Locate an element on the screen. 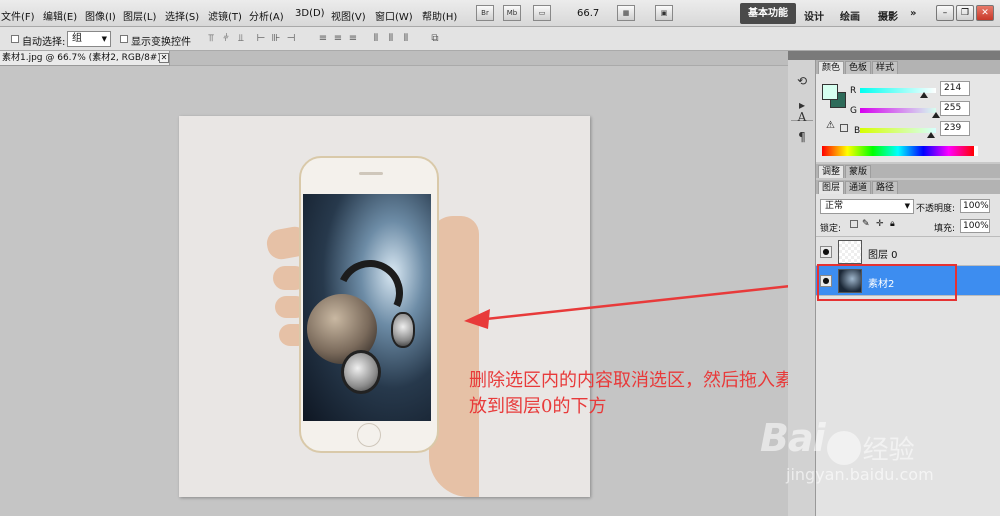 The height and width of the screenshot is (516, 1000). menu-view: 视图(V) is located at coordinates (348, 15).